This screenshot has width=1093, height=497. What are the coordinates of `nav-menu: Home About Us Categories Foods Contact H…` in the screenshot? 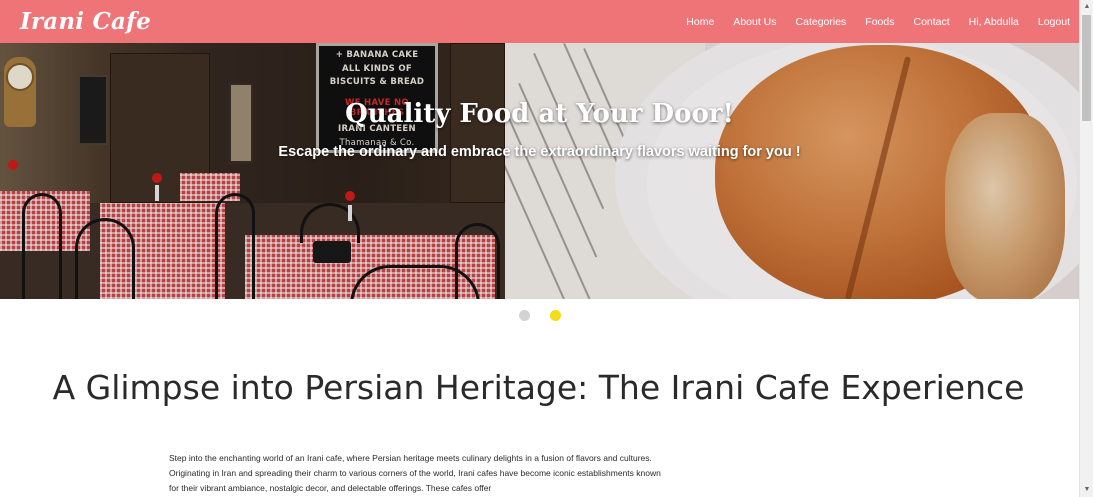 It's located at (882, 21).